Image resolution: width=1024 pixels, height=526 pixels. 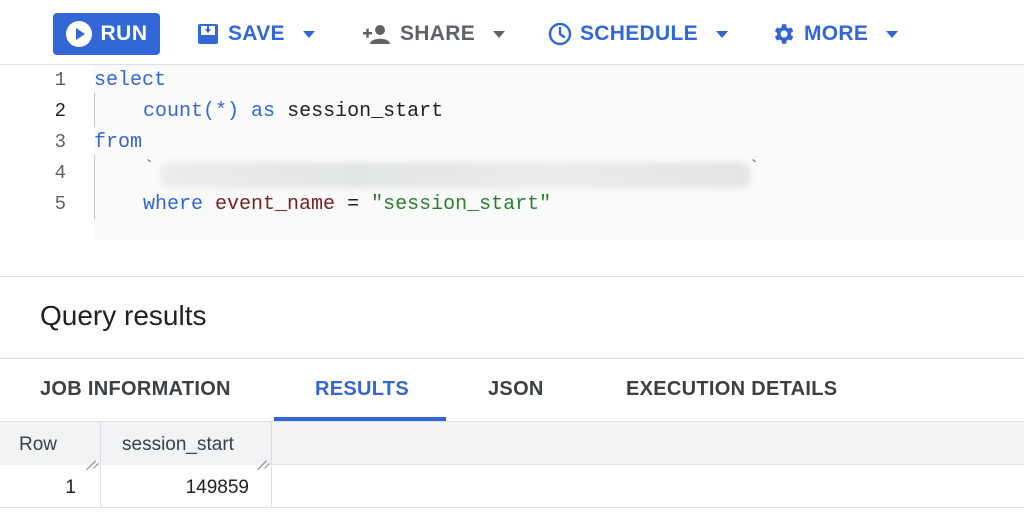 What do you see at coordinates (124, 33) in the screenshot?
I see `run-label: RUN` at bounding box center [124, 33].